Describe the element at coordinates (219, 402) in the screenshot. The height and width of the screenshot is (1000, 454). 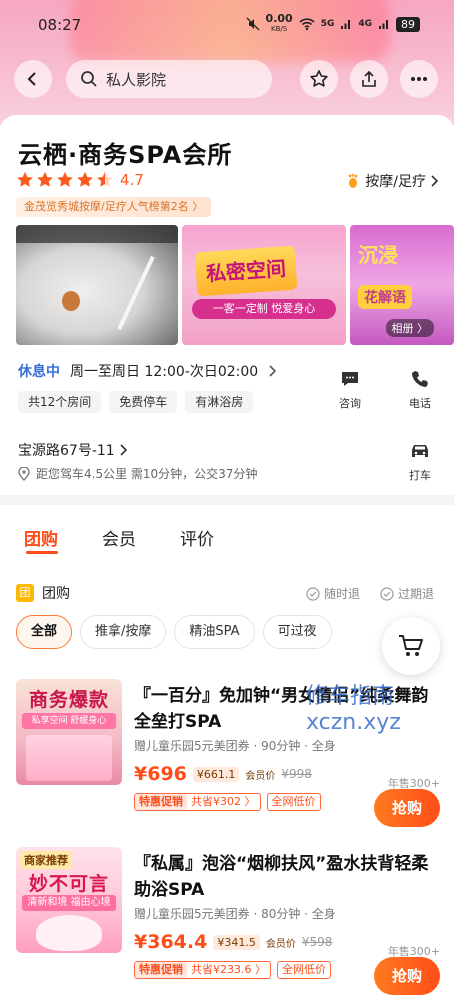
I see `facility-chip: 有淋浴房` at that location.